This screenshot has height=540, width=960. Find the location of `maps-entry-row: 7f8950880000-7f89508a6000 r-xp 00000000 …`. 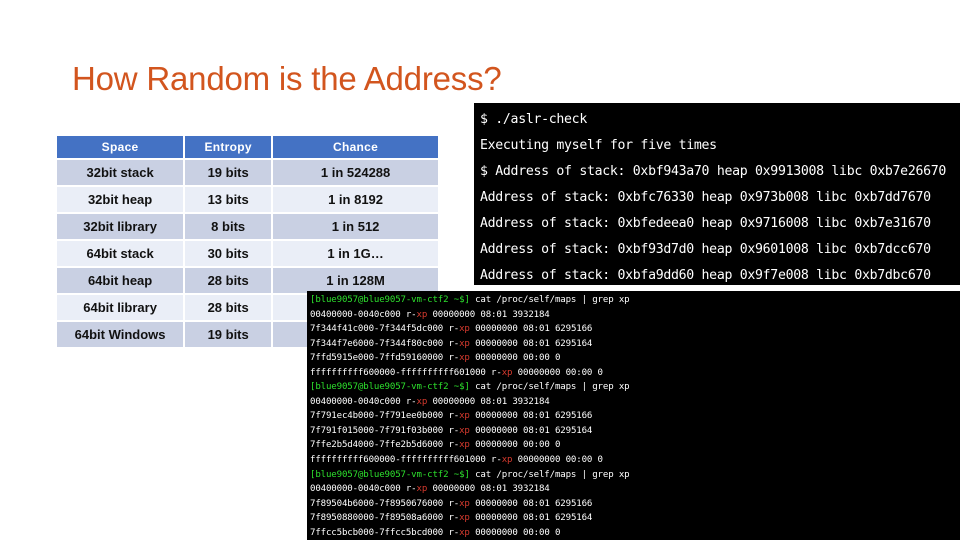

maps-entry-row: 7f8950880000-7f89508a6000 r-xp 00000000 … is located at coordinates (635, 518).